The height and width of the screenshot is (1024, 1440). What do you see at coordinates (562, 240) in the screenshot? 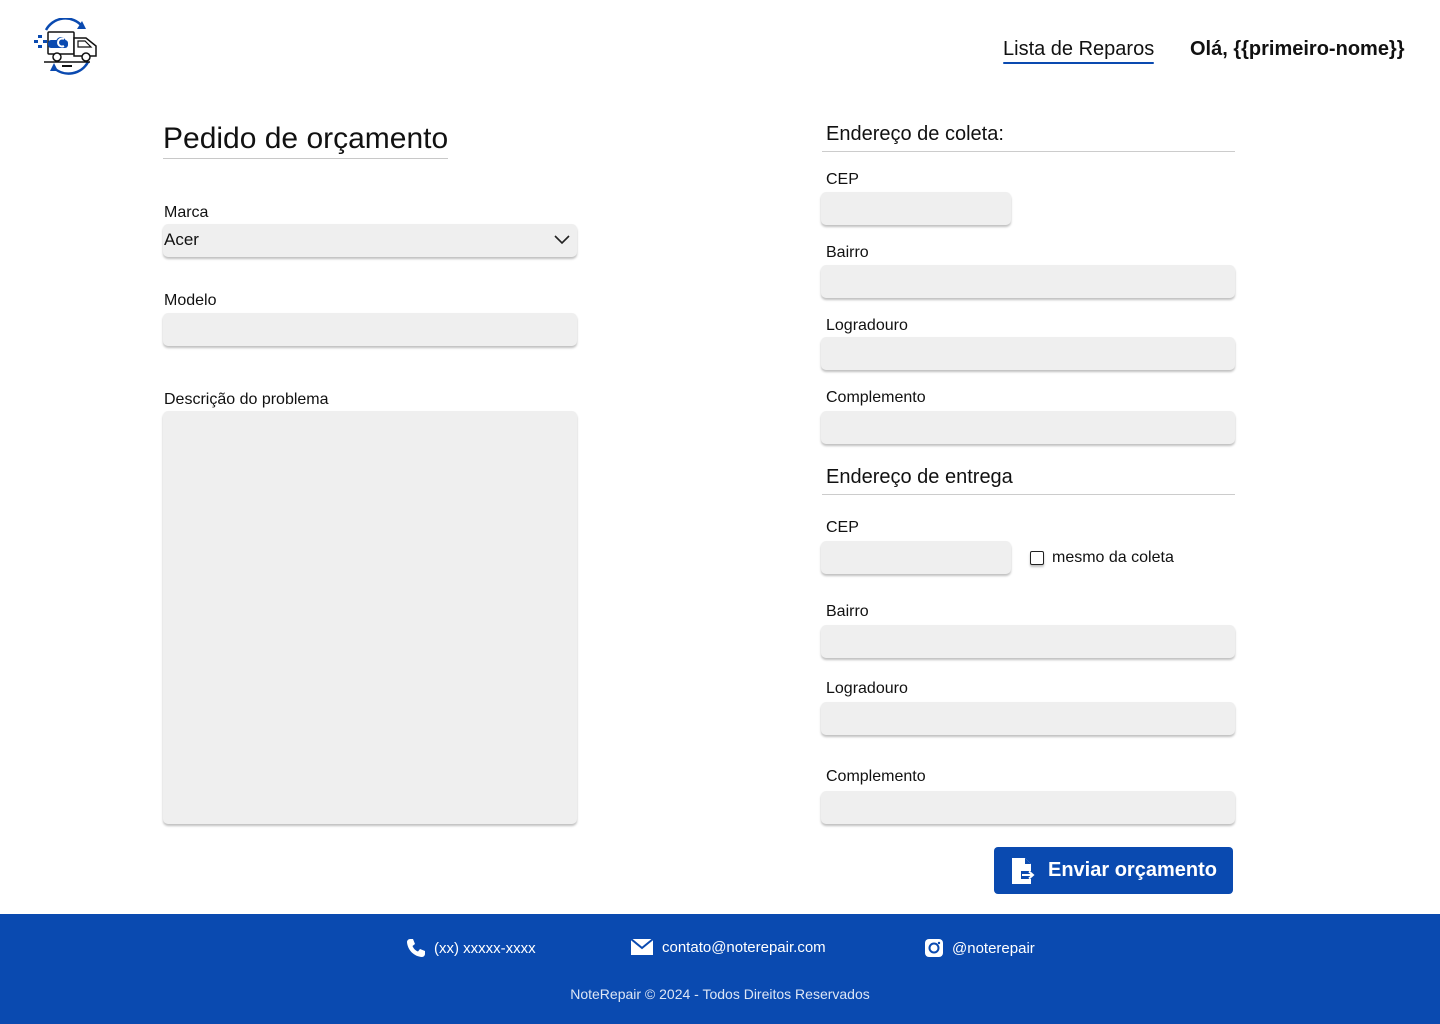
I see `chevron-down-icon` at bounding box center [562, 240].